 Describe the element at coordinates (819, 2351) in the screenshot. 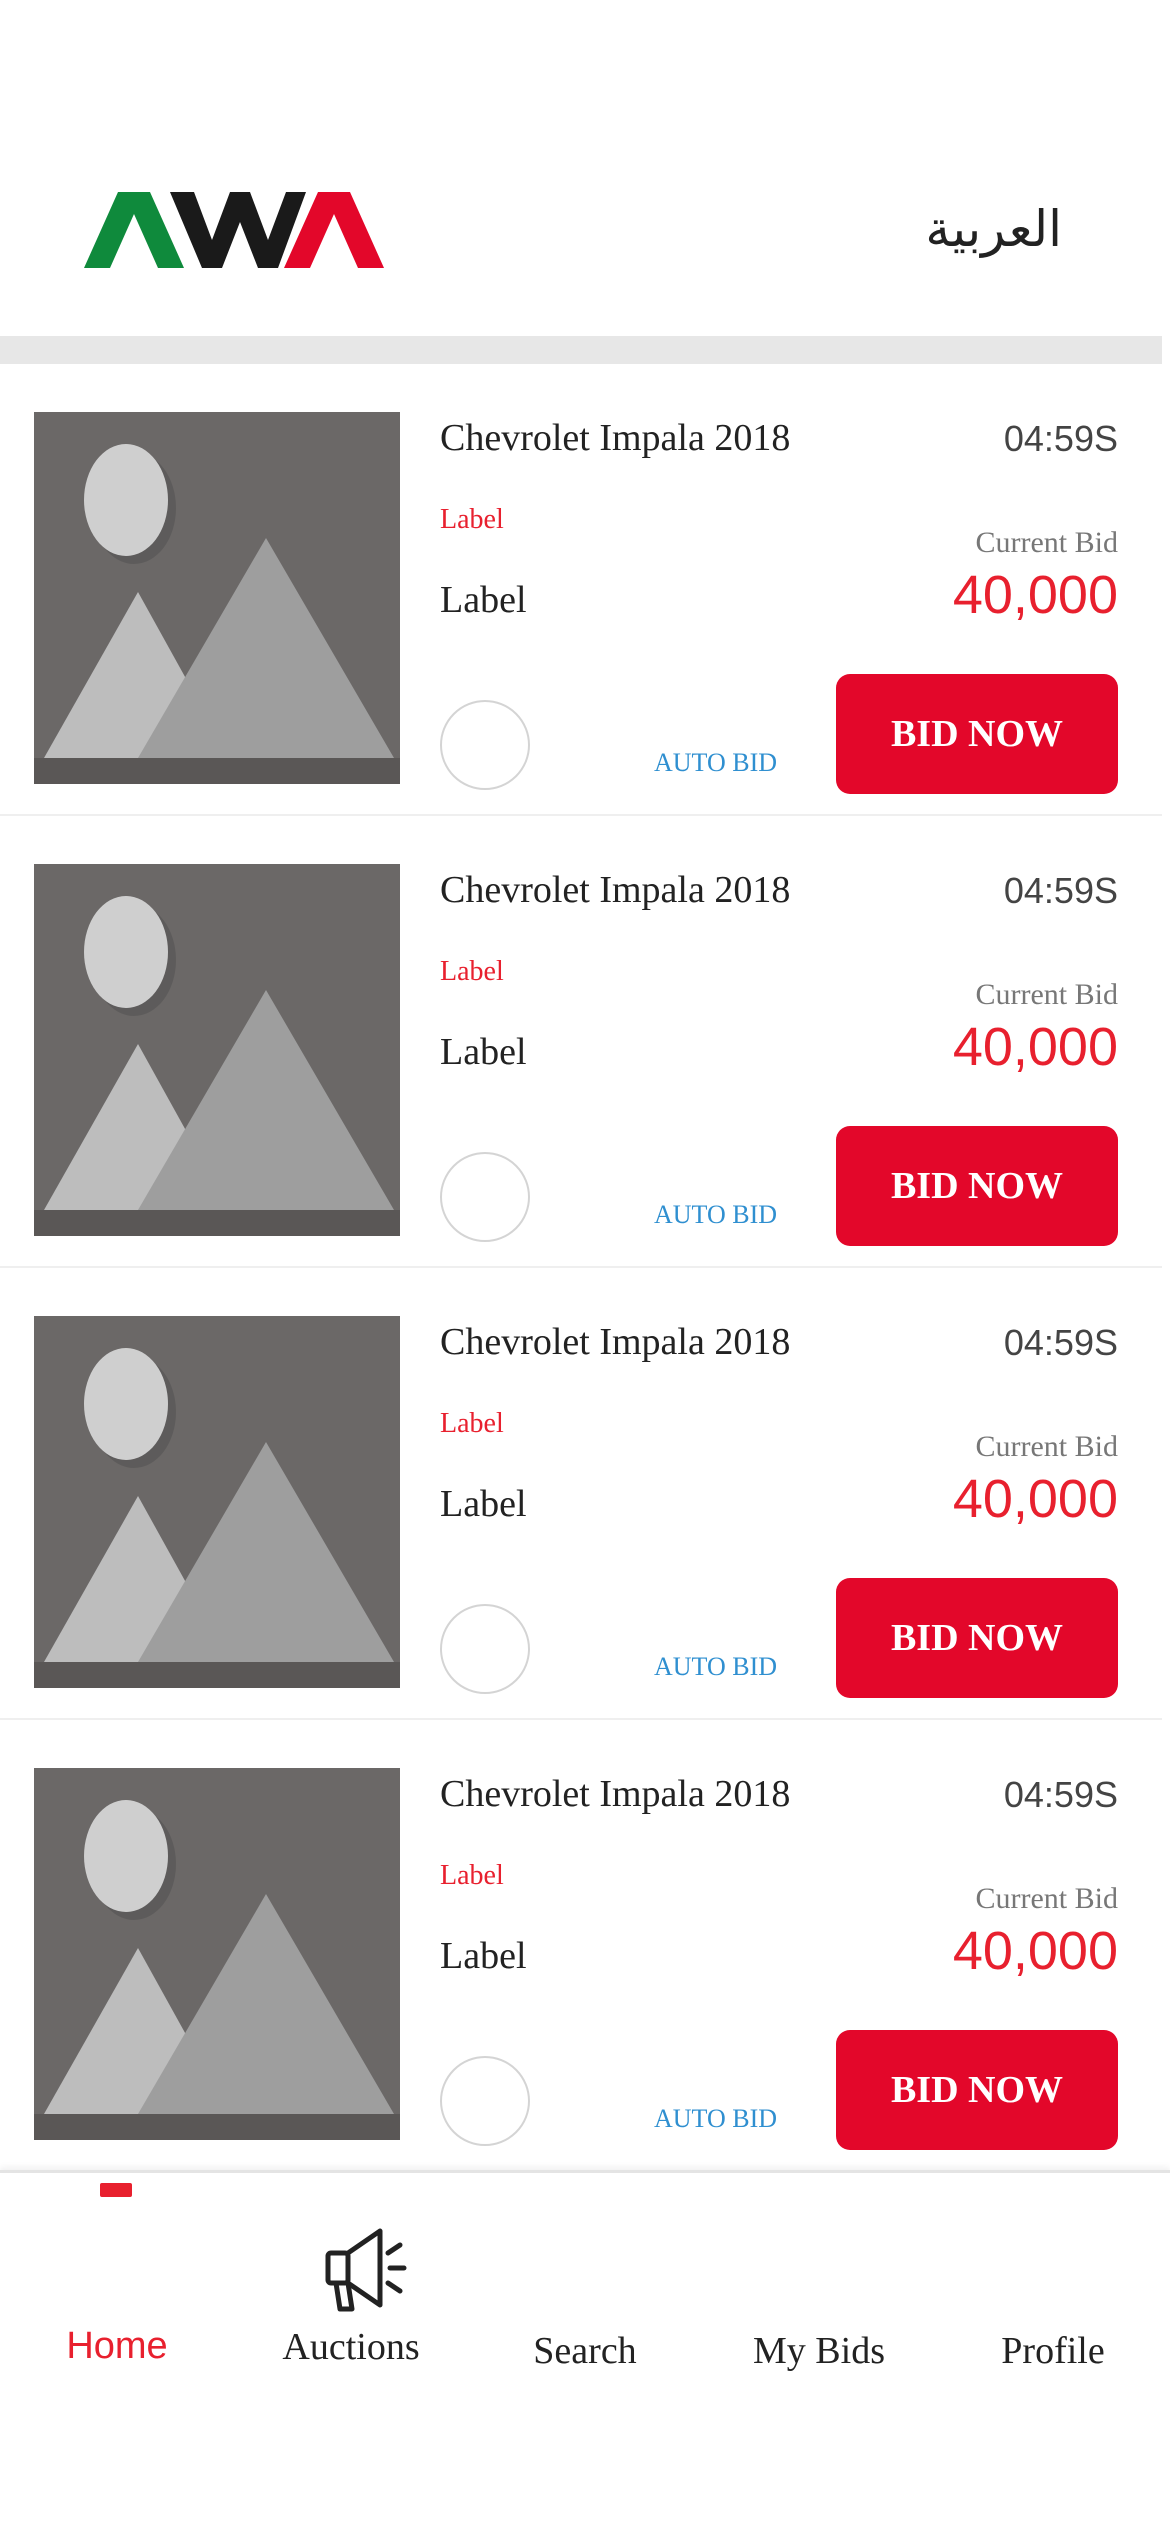

I see `nav-my-bids-label: My Bids` at that location.